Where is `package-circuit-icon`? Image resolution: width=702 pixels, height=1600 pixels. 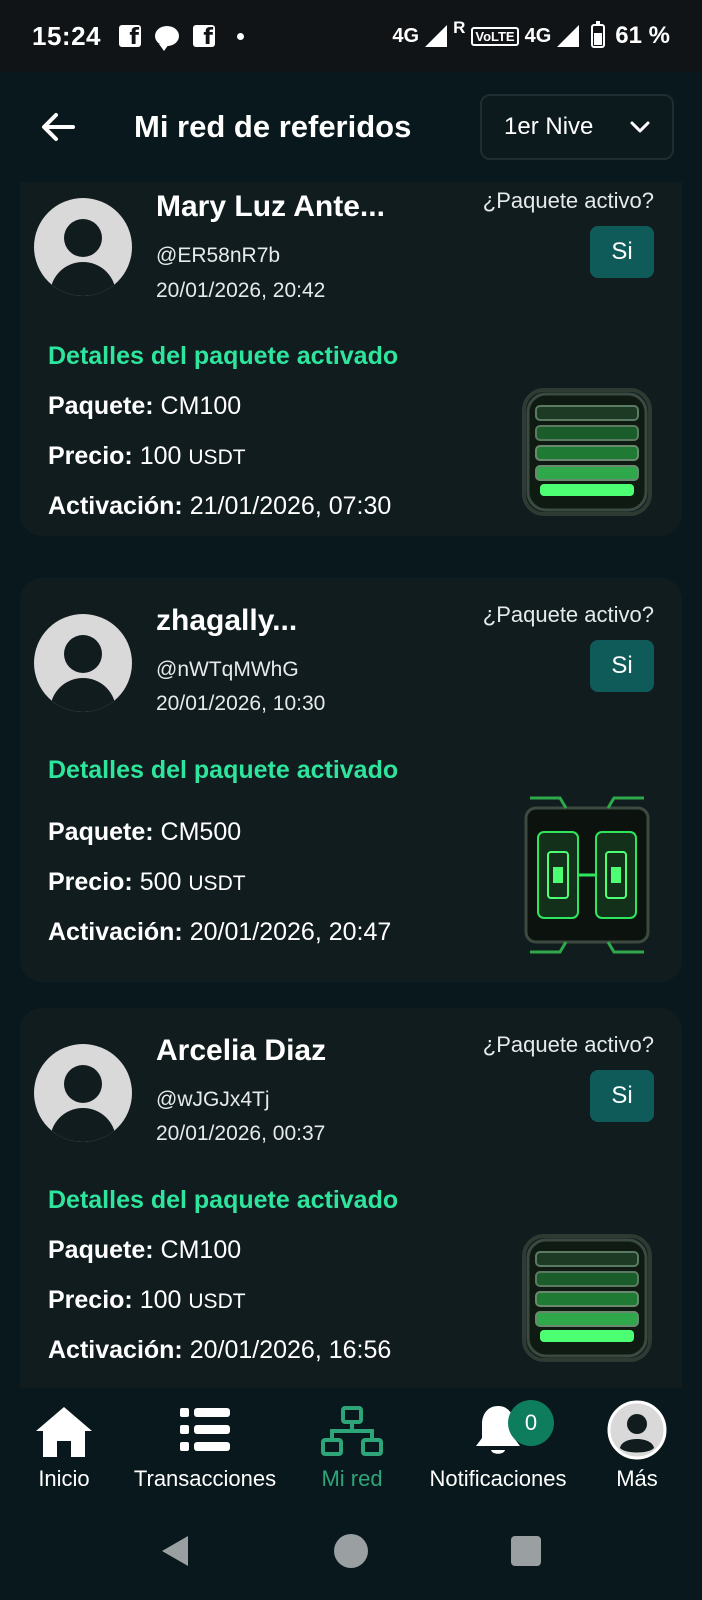
package-circuit-icon is located at coordinates (587, 875).